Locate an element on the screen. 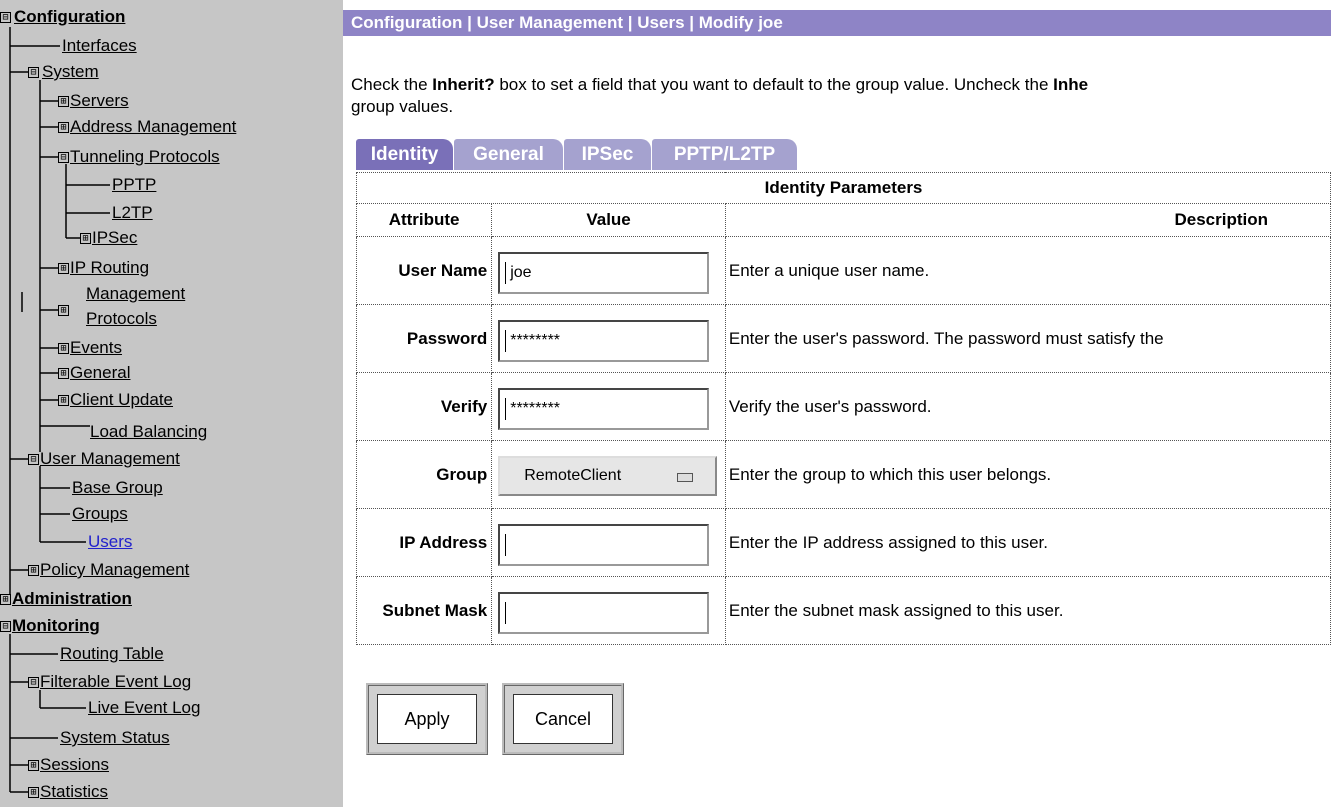 The image size is (1331, 807). nav-interfaces: Interfaces is located at coordinates (99, 46).